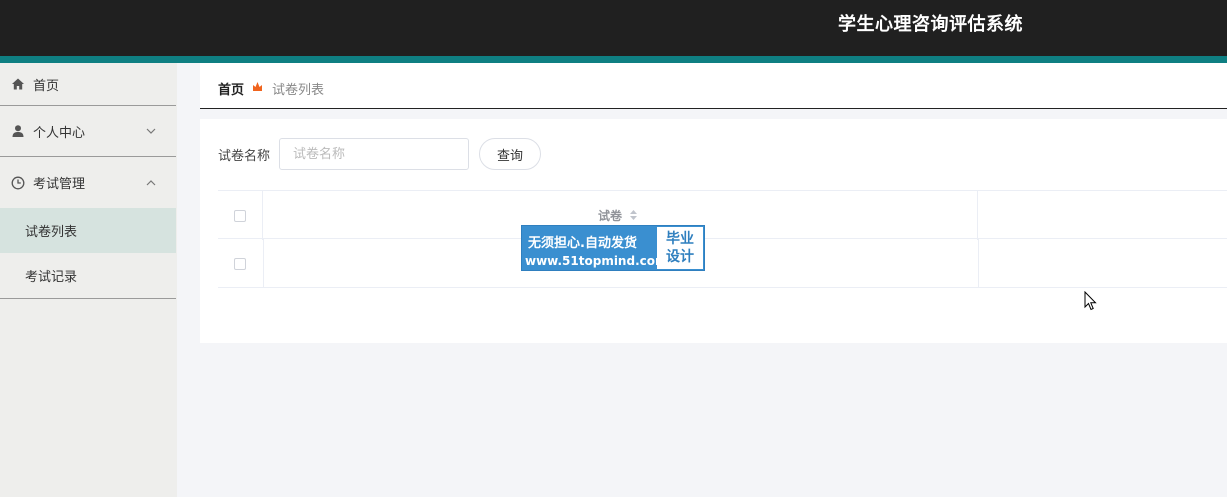 This screenshot has width=1227, height=497. I want to click on app-title: 学生心理咨询评估系统, so click(930, 24).